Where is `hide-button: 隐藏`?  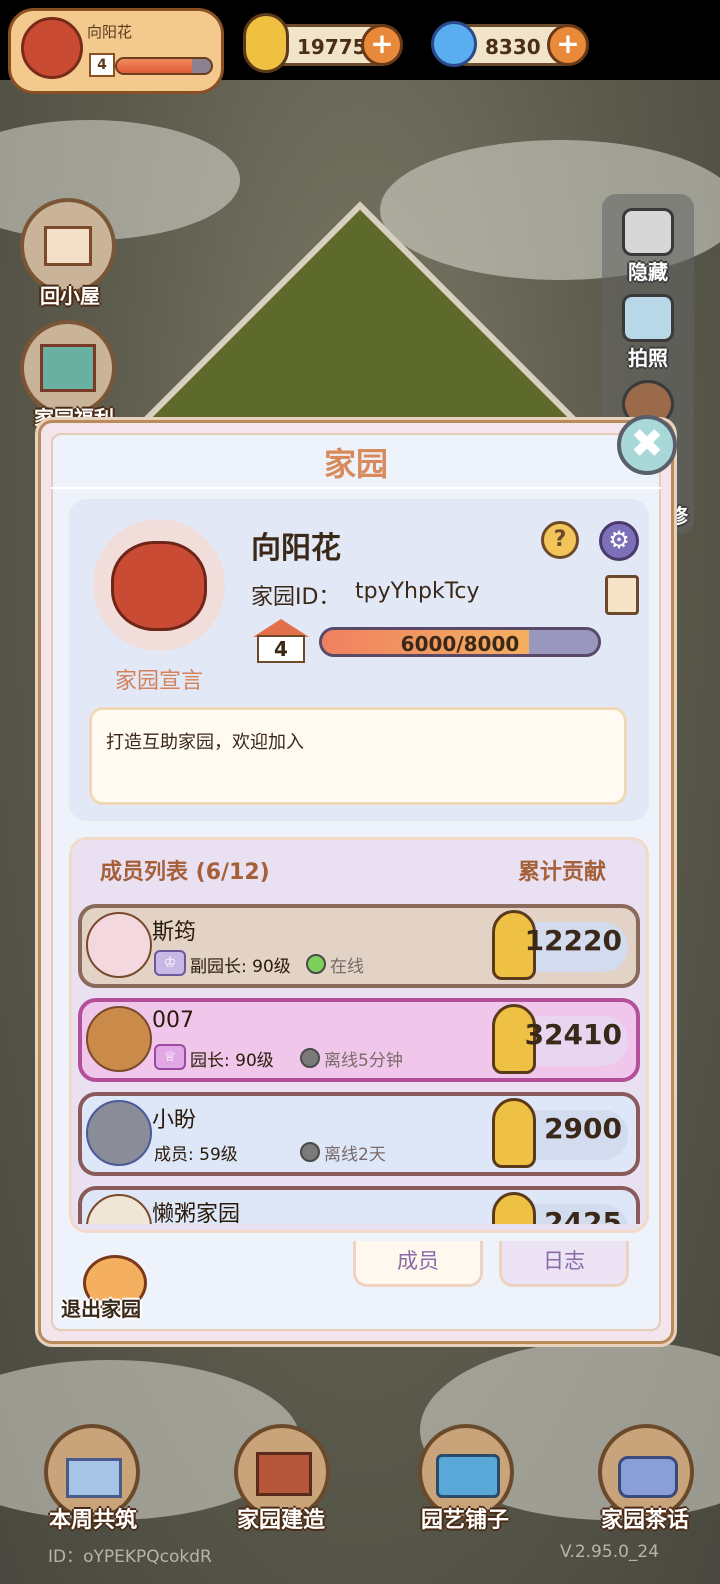
hide-button: 隐藏 is located at coordinates (648, 246).